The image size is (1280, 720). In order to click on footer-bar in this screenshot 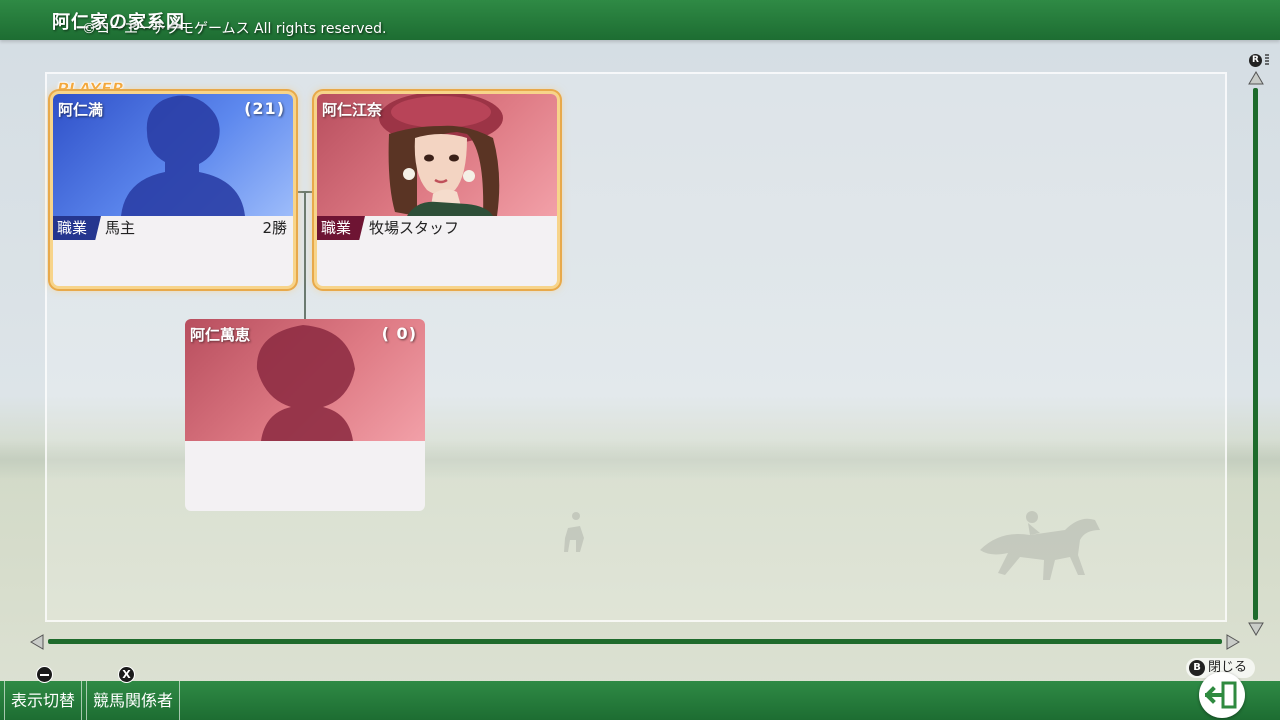, I will do `click(640, 700)`.